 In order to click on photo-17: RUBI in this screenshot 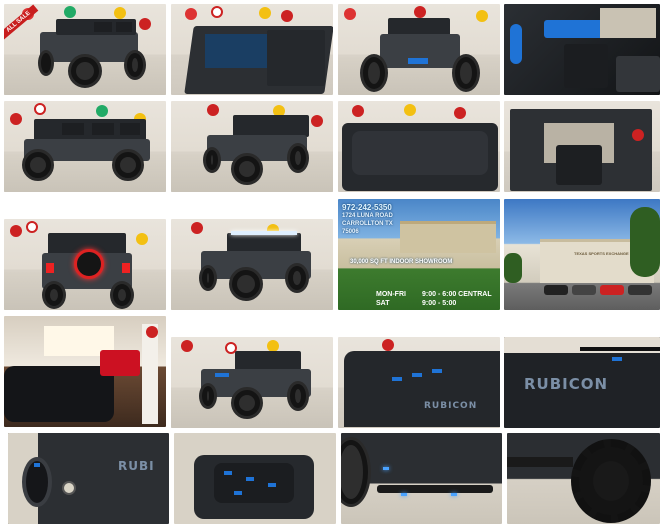, I will do `click(88, 478)`.